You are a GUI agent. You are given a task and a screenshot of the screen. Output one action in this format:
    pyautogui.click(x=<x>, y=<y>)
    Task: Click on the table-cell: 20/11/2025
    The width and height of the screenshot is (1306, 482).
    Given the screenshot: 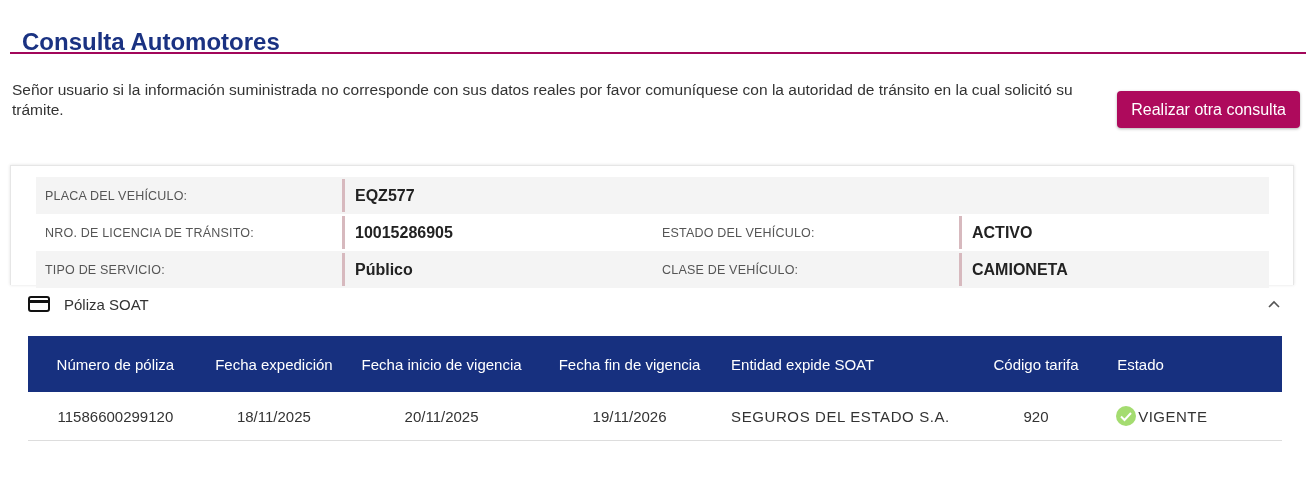 What is the action you would take?
    pyautogui.click(x=442, y=416)
    